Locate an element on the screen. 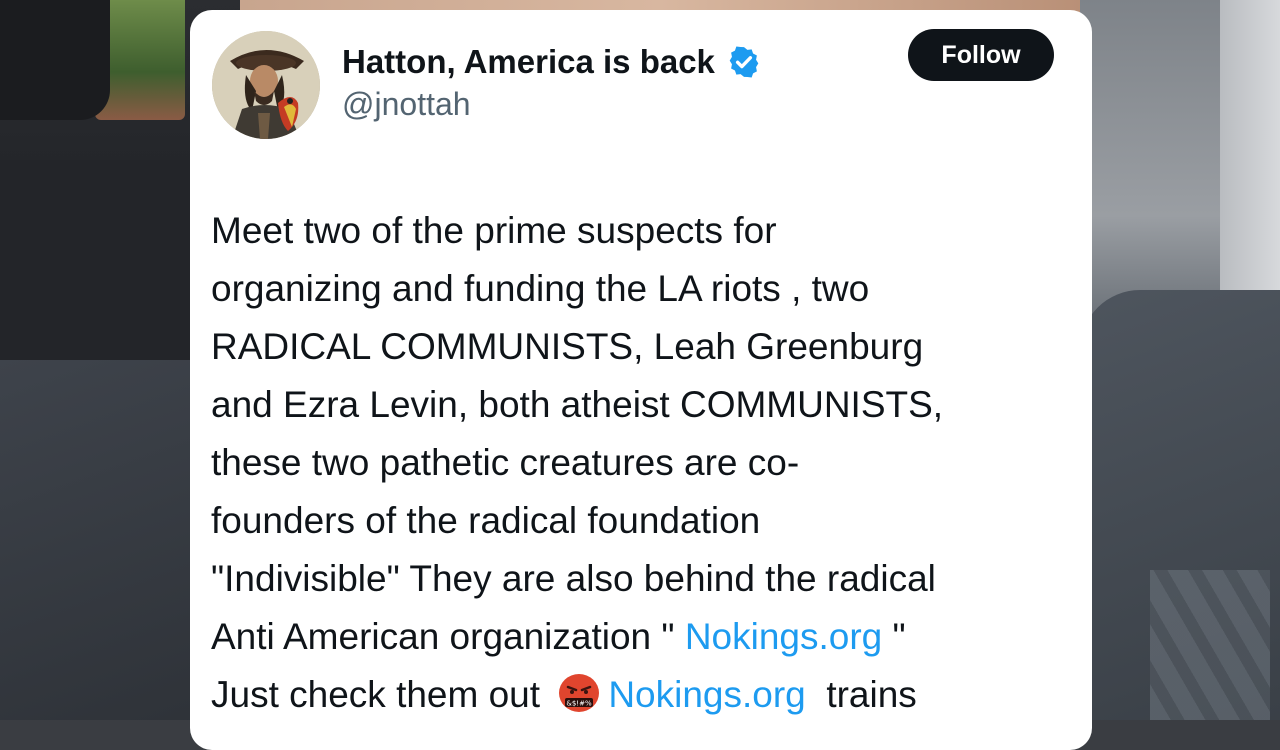 The image size is (1280, 750). author-handle: @jnottah is located at coordinates (406, 104).